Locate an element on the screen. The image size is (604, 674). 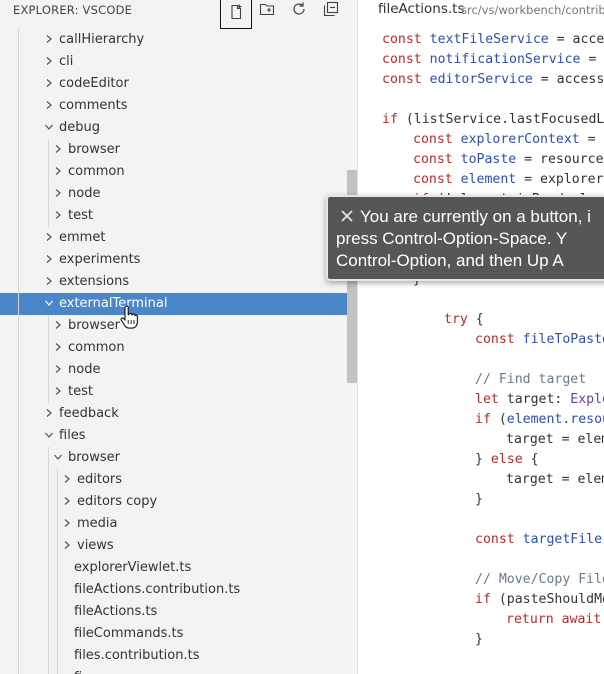
tree-item-label: callHierarchy is located at coordinates (102, 39).